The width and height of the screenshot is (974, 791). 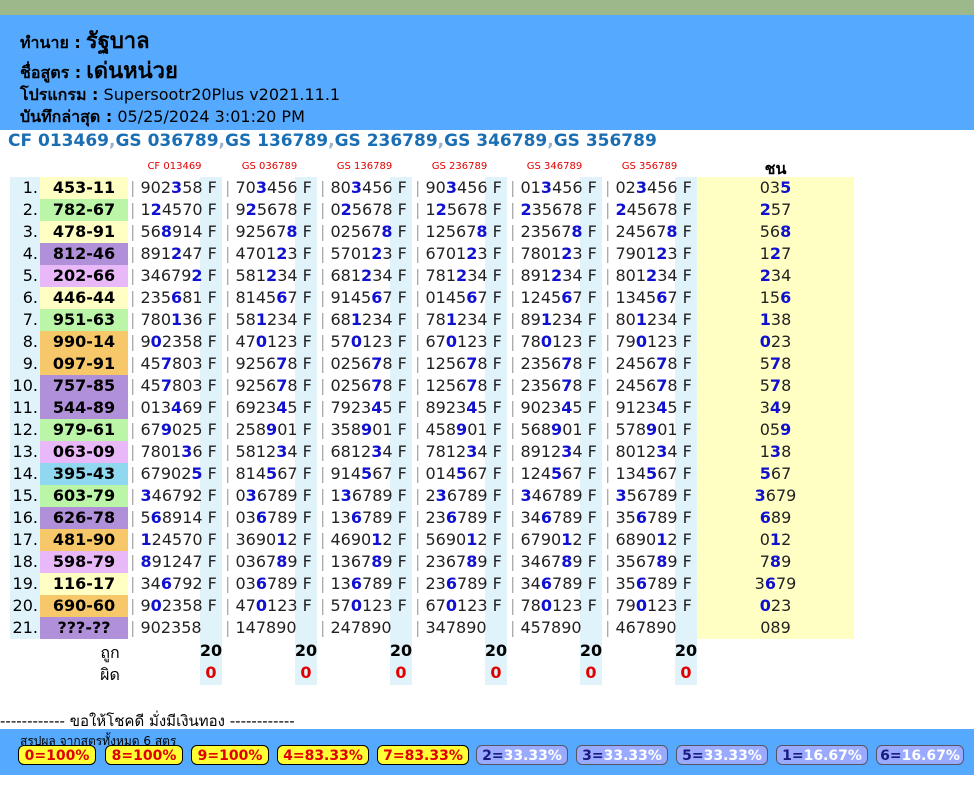 I want to click on last-saved-value: 05/25/2024 3:01:20 PM, so click(x=211, y=116).